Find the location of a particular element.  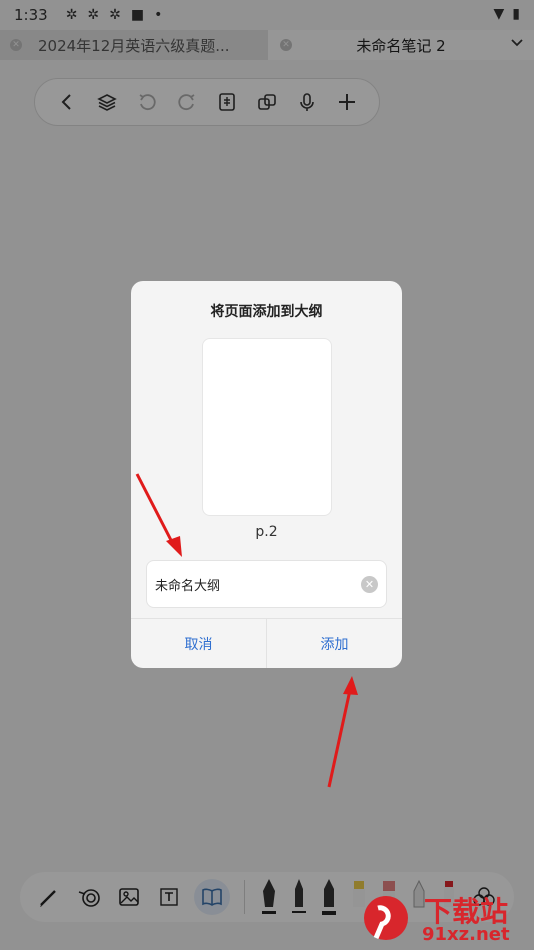

dialog-title: 将页面添加到大纲 is located at coordinates (266, 312).